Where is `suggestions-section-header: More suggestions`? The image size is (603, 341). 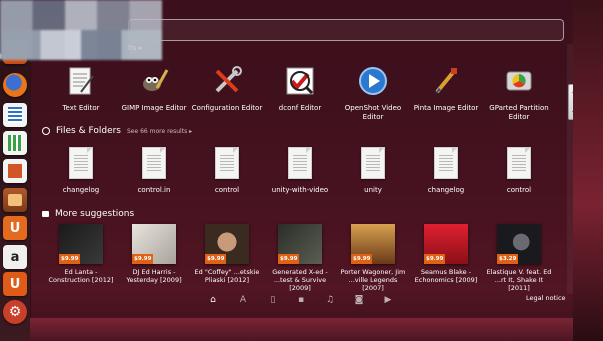 suggestions-section-header: More suggestions is located at coordinates (88, 214).